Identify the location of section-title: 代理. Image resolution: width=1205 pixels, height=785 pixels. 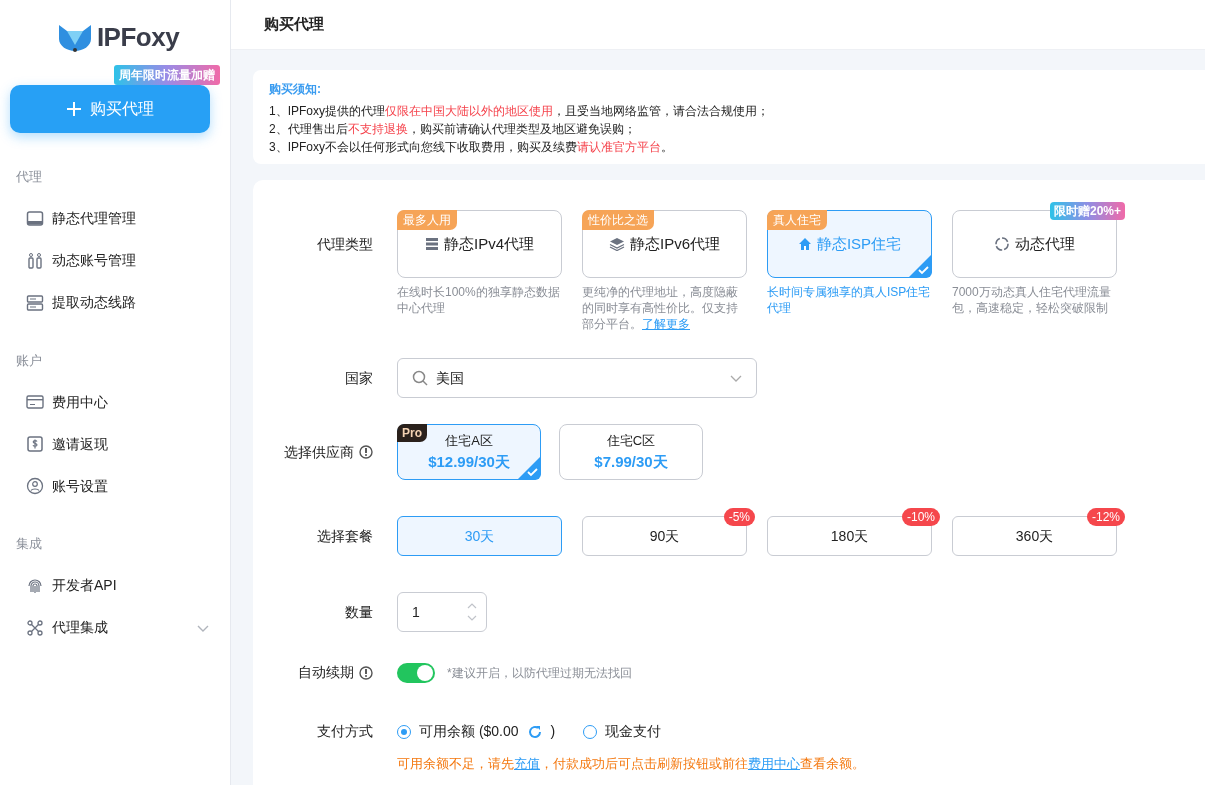
(29, 177).